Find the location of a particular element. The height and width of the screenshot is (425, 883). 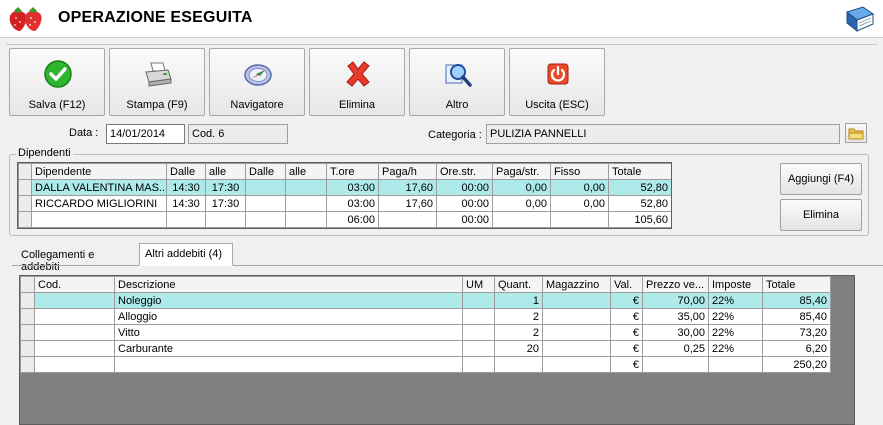

table-row: Carburante 20 € 0,25 22% 6,20 is located at coordinates (425, 348).